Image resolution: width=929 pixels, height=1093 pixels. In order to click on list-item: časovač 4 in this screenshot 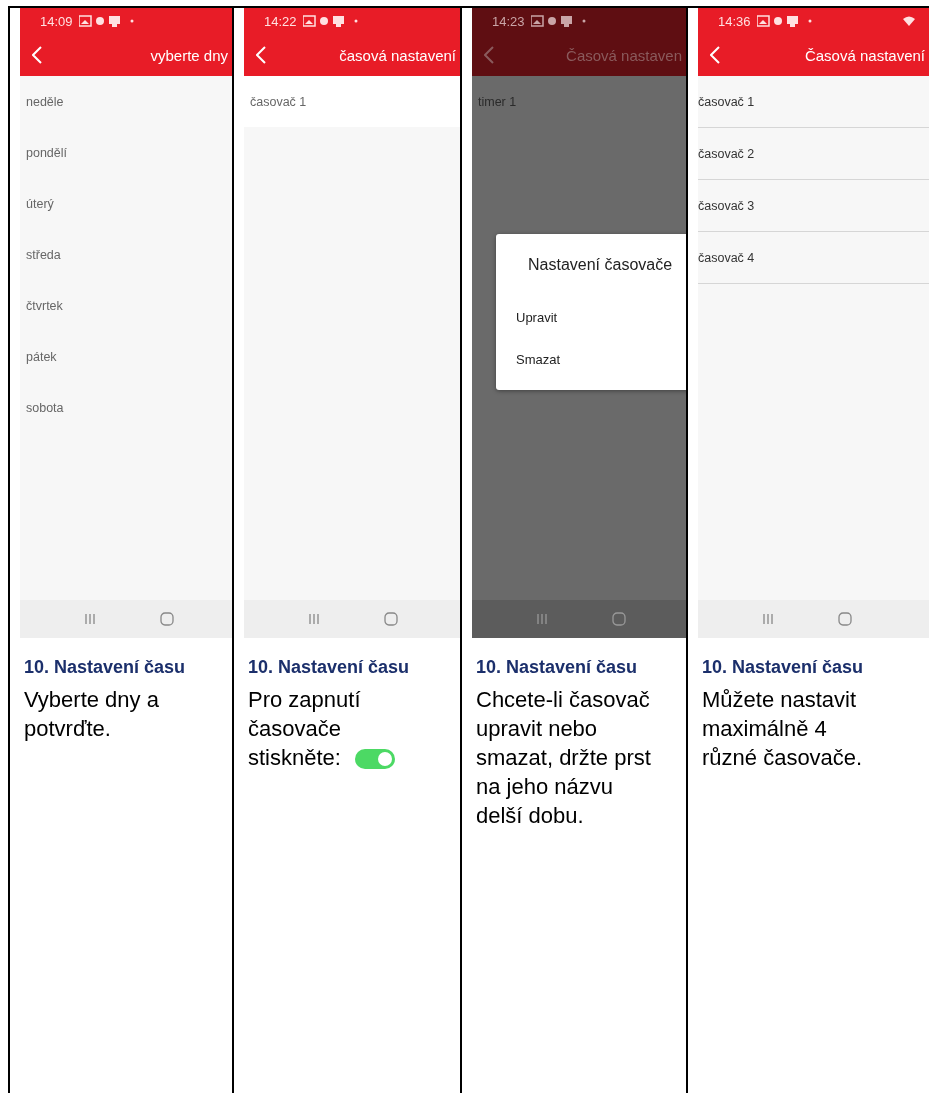, I will do `click(813, 258)`.